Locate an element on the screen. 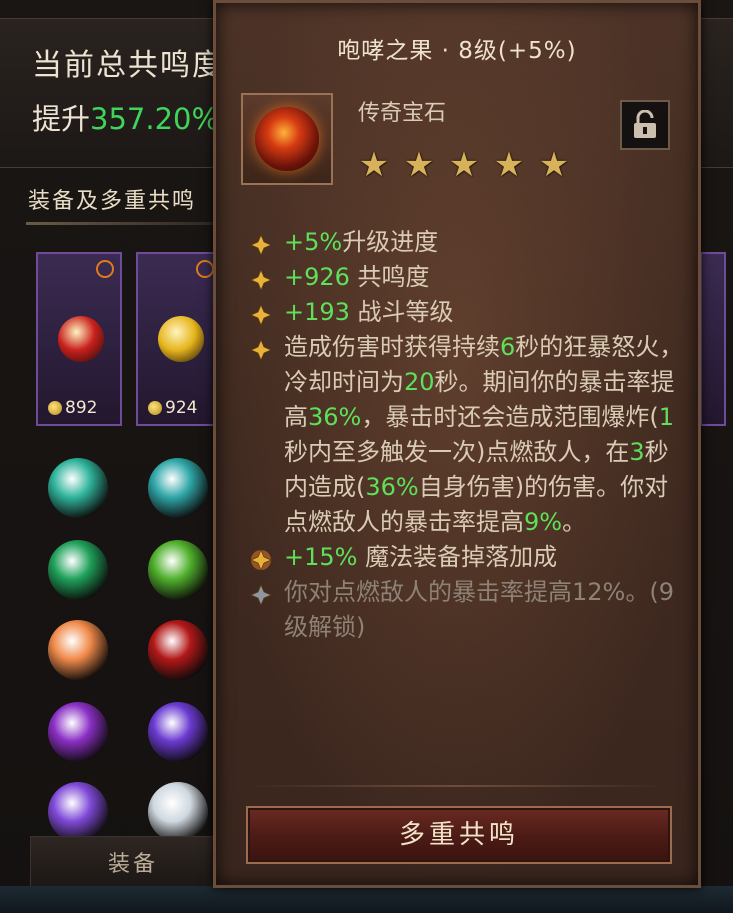 Image resolution: width=733 pixels, height=913 pixels. gem-effect-row: 你对点燃敌人的暴击率提高12%。(9级解锁) is located at coordinates (466, 610).